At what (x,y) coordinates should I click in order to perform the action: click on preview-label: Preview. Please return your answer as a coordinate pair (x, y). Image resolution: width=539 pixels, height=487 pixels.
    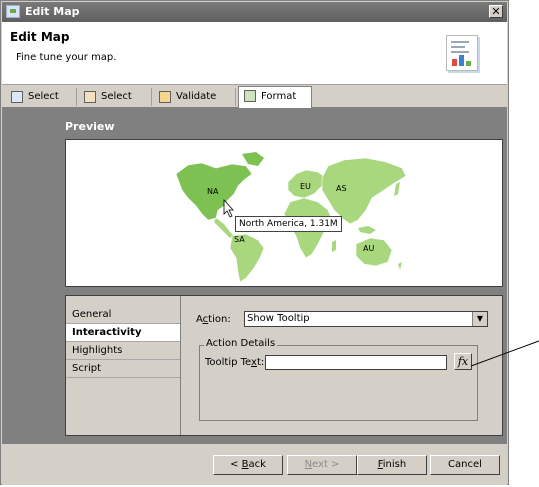
    Looking at the image, I should click on (90, 126).